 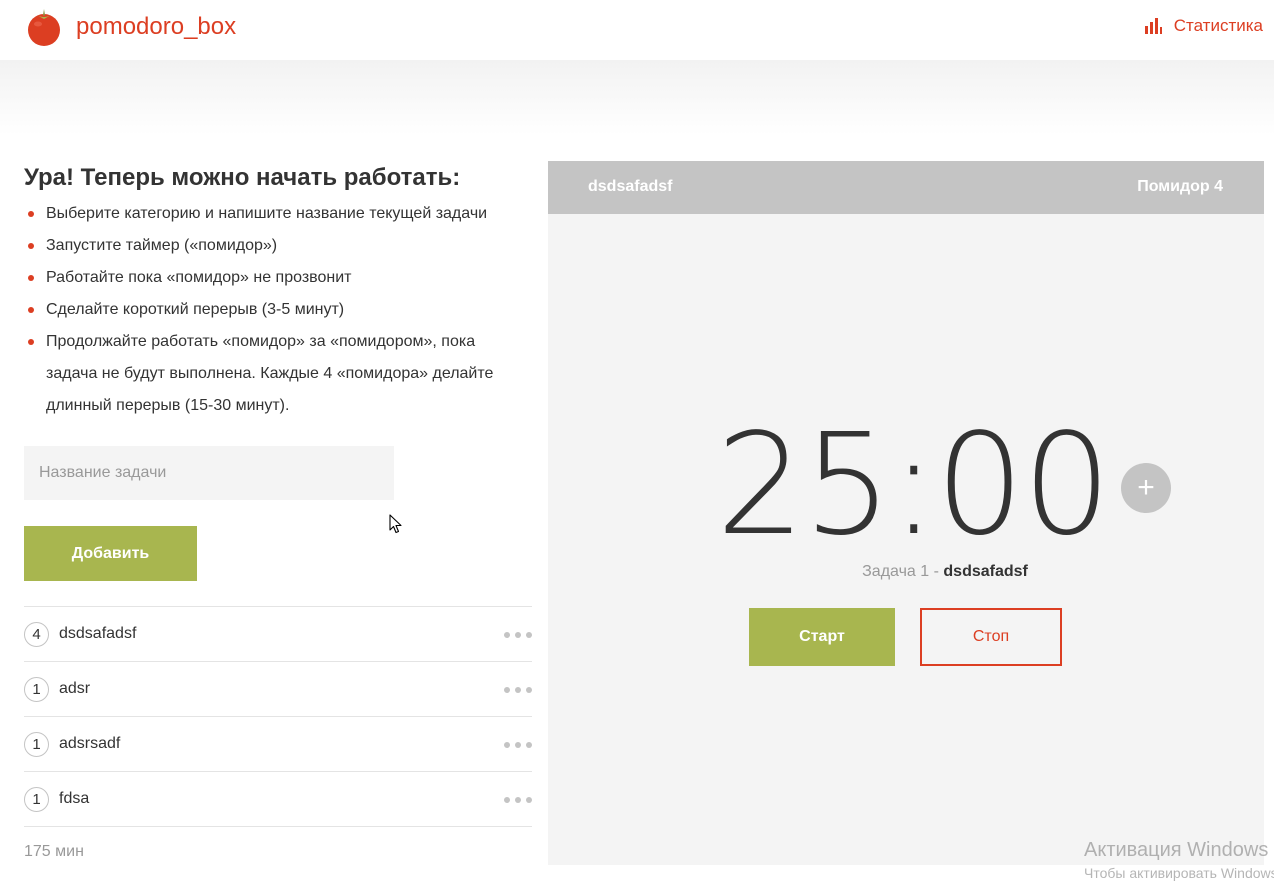 What do you see at coordinates (89, 744) in the screenshot?
I see `task-name: adsrsadf` at bounding box center [89, 744].